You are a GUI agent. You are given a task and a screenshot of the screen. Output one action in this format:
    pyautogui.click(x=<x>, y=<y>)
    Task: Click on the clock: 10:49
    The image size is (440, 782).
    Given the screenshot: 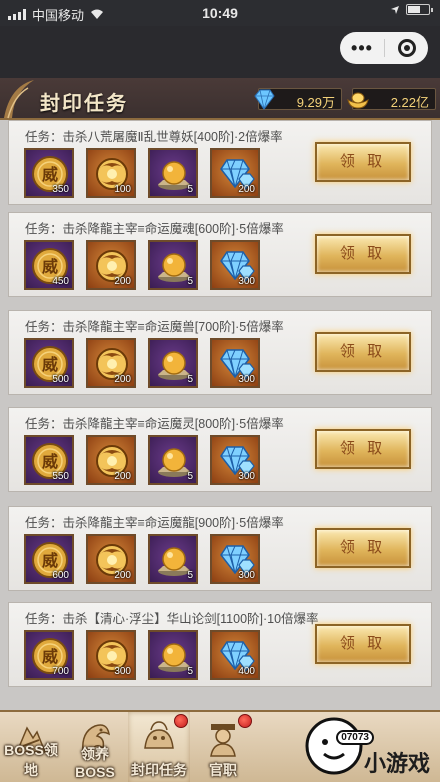 What is the action you would take?
    pyautogui.click(x=220, y=13)
    